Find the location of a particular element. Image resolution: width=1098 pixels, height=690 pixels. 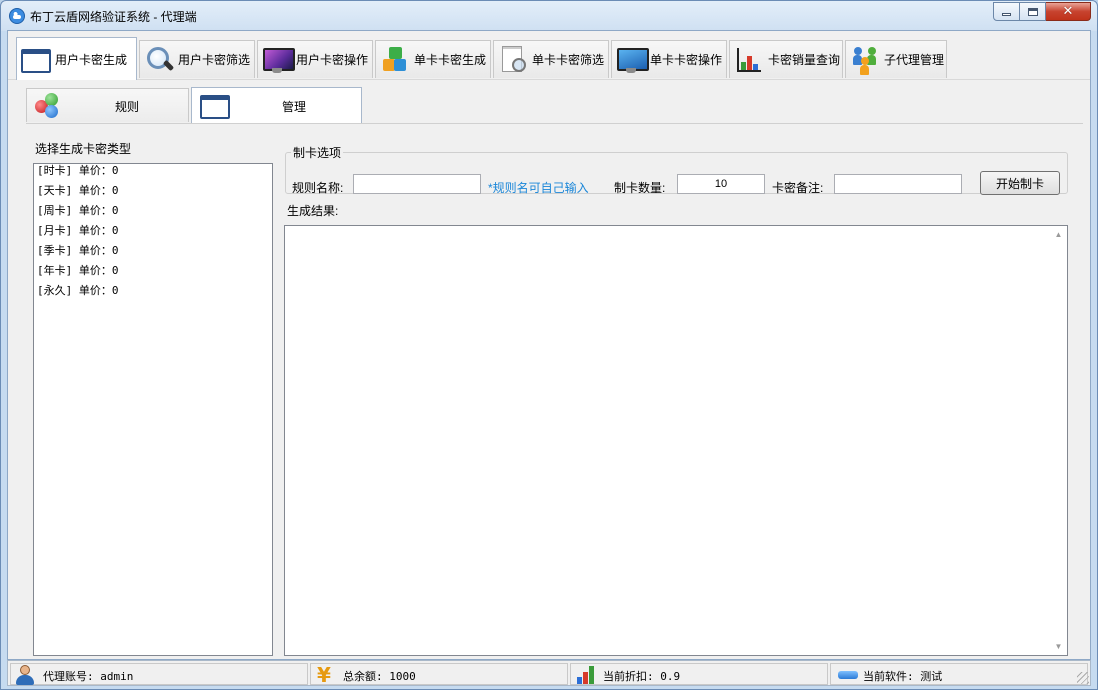

list-item: [天卡] 单价：0 is located at coordinates (153, 194).